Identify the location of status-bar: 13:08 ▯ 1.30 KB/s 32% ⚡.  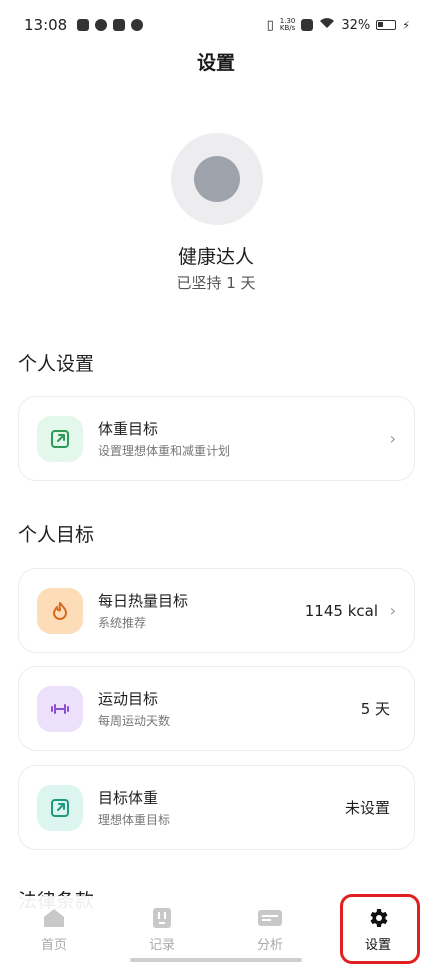
(216, 25).